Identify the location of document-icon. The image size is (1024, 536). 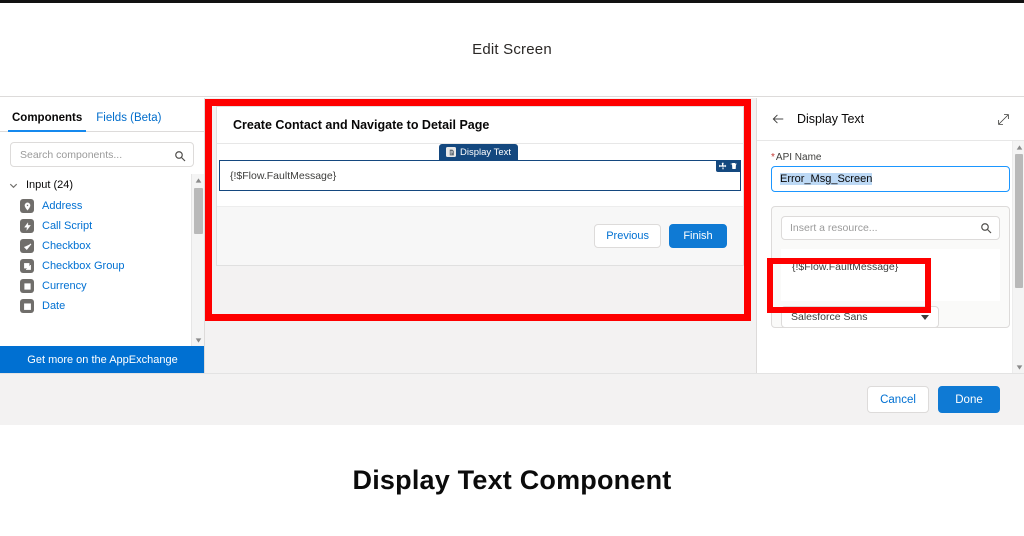
(451, 152).